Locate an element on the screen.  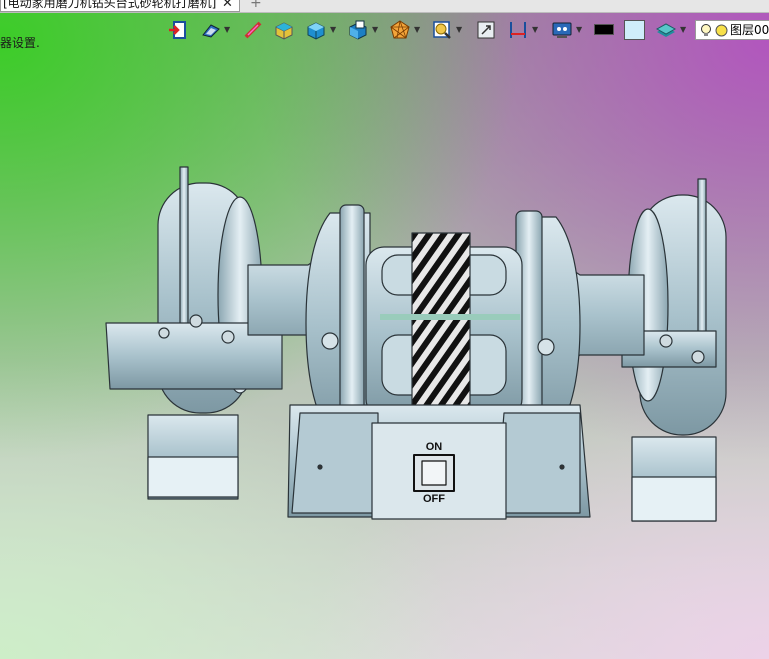
section-view-button is located at coordinates (442, 30).